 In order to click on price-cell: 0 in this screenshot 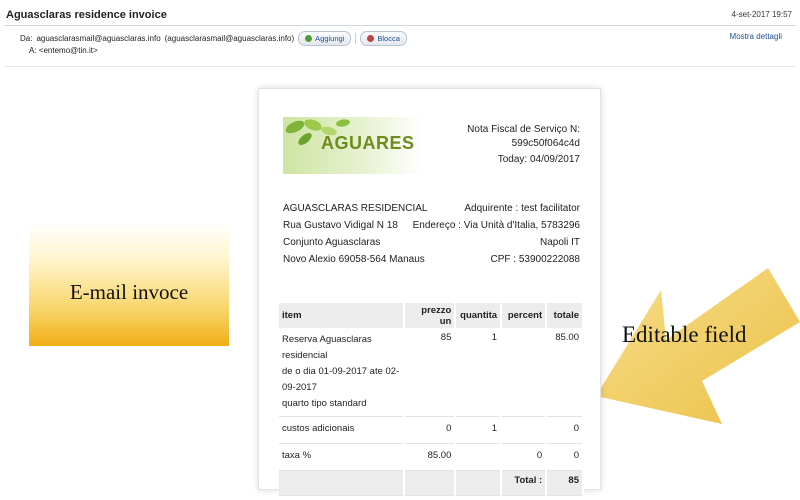, I will do `click(430, 430)`.